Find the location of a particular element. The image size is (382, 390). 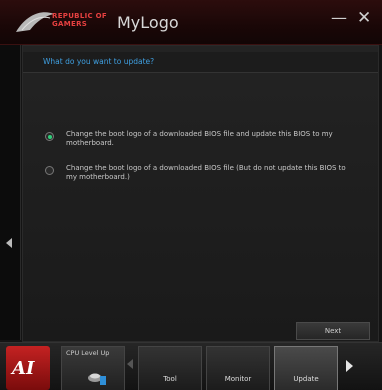

question-header: What do you want to update? is located at coordinates (200, 62).